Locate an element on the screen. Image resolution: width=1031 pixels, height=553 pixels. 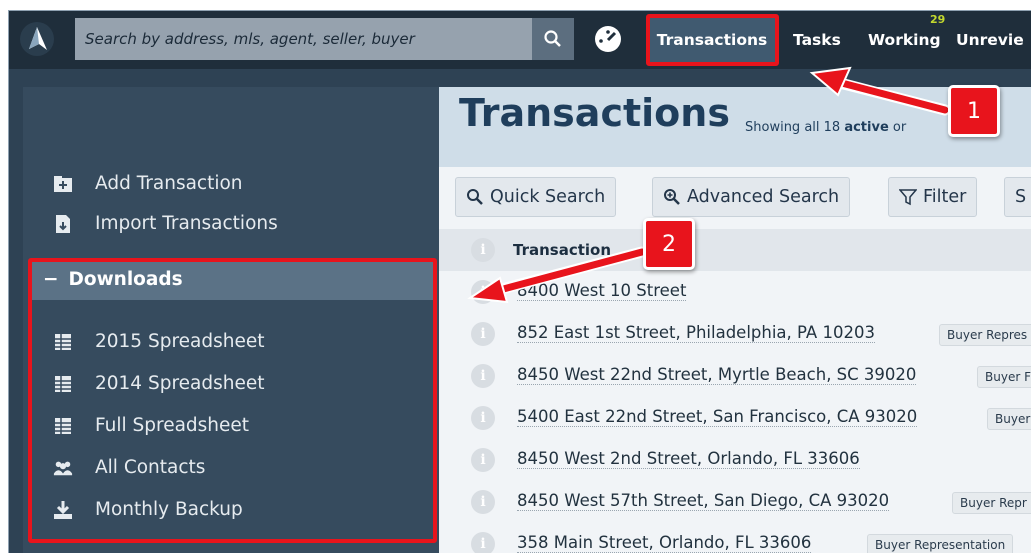
download-2015-spreadsheet: 2015 Spreadsheet is located at coordinates (159, 341).